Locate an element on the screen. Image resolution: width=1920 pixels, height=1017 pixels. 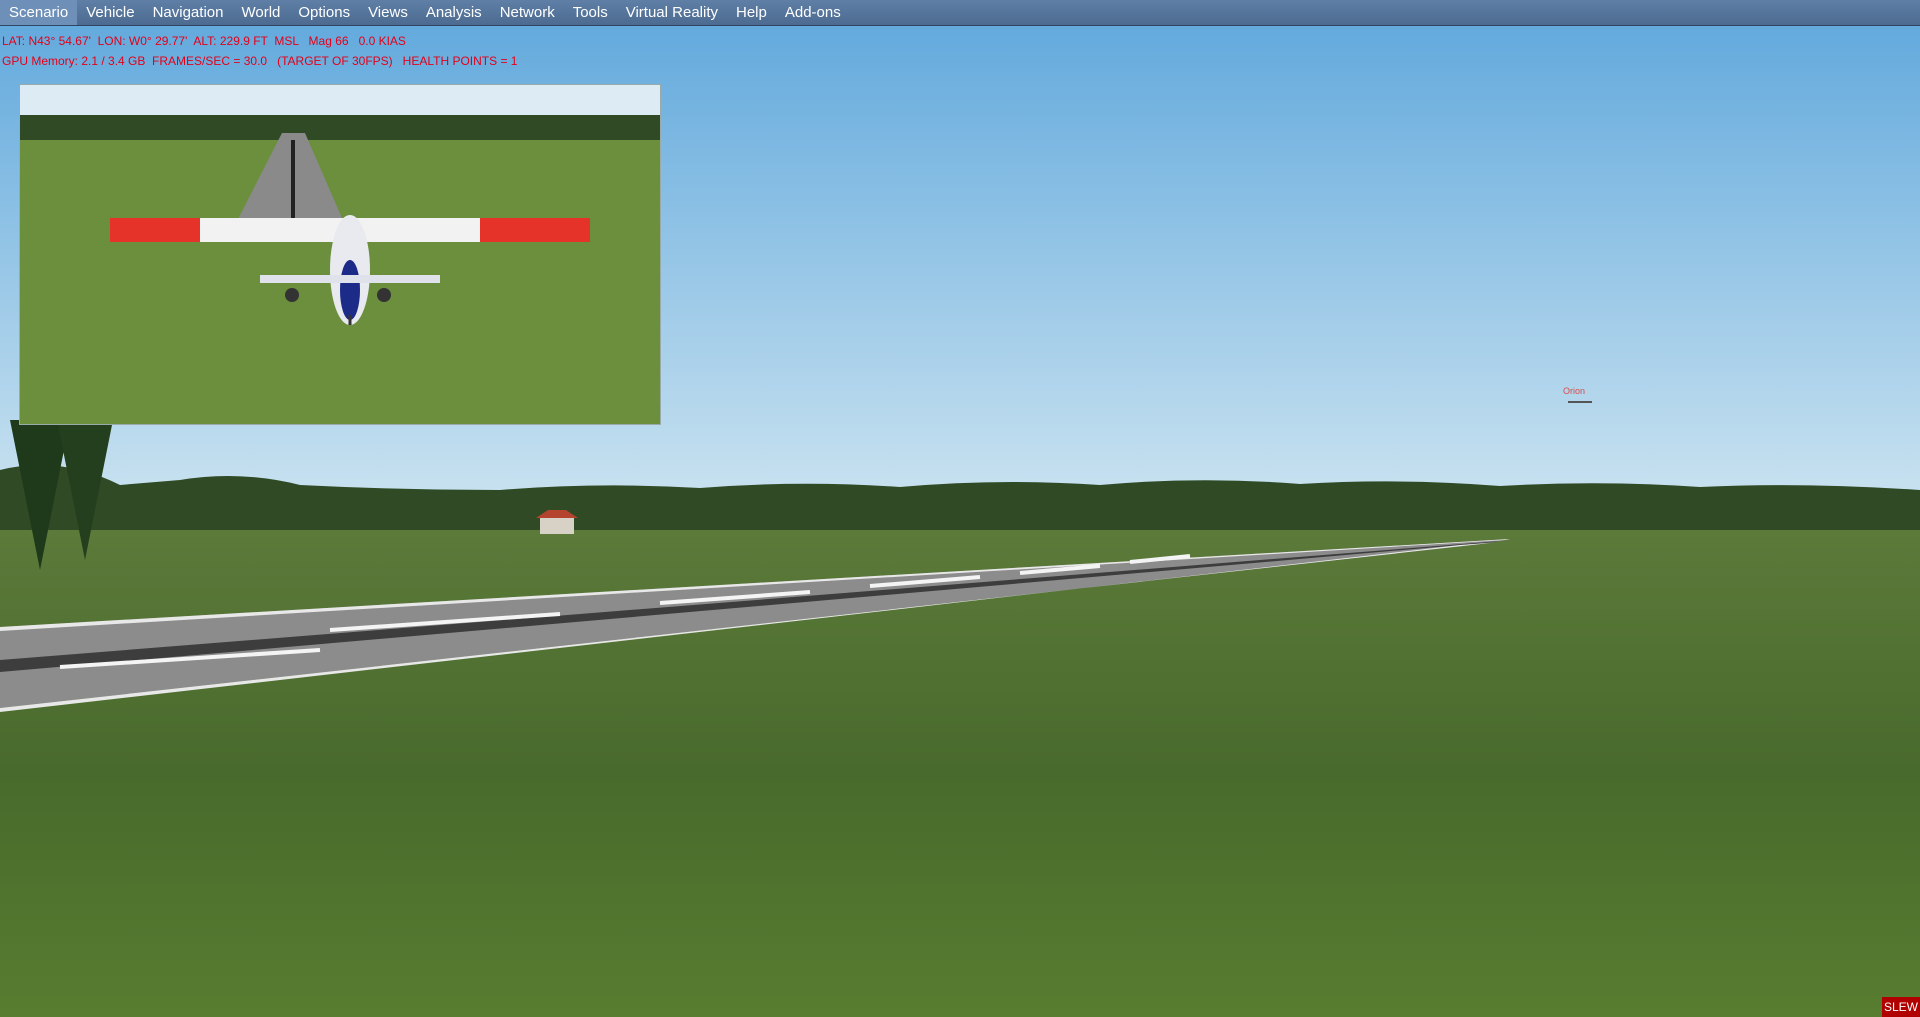
menu-scenario: Scenario is located at coordinates (39, 12).